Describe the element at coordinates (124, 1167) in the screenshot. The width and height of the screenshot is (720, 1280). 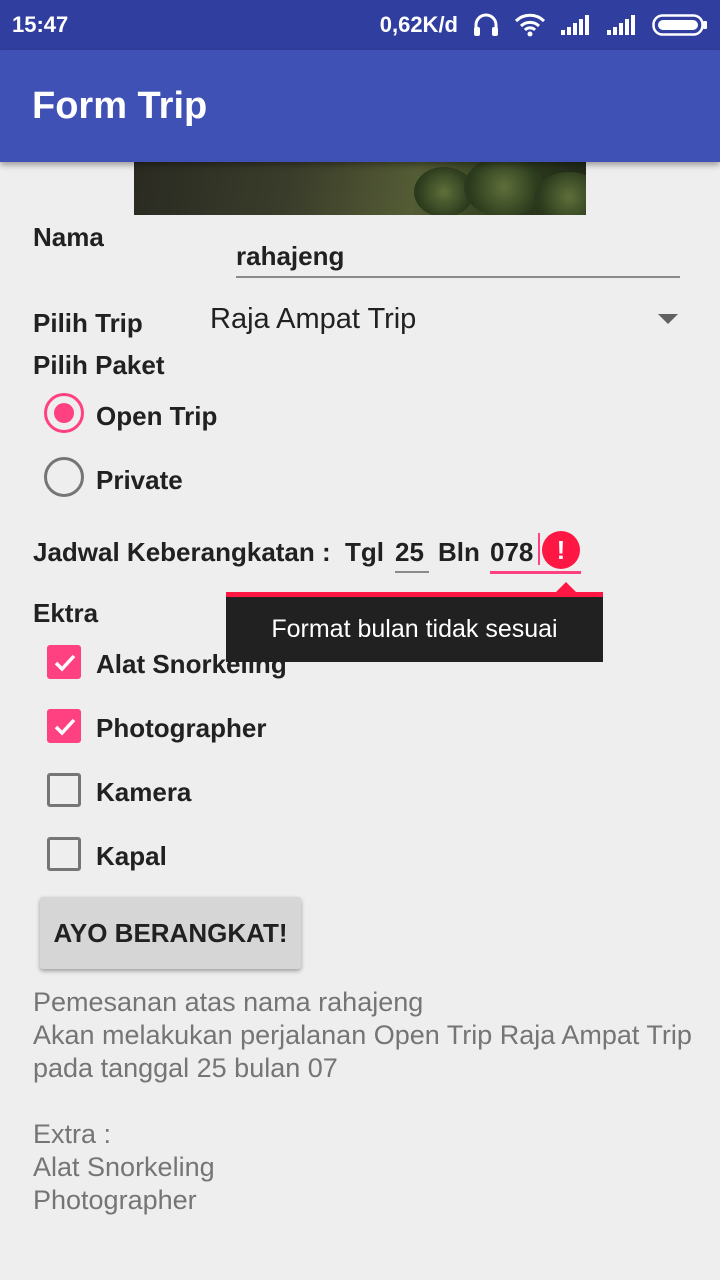
I see `result-extra-item: Alat Snorkeling` at that location.